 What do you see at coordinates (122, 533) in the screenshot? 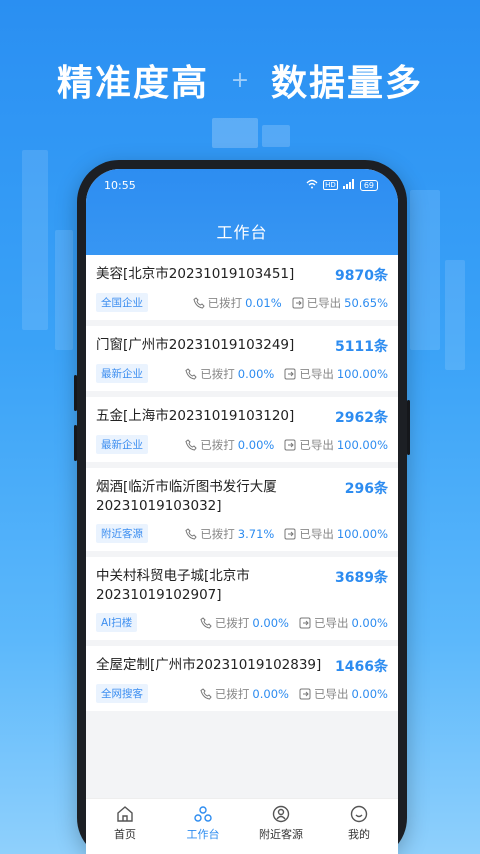
I see `task-source-tag: 附近客源` at bounding box center [122, 533].